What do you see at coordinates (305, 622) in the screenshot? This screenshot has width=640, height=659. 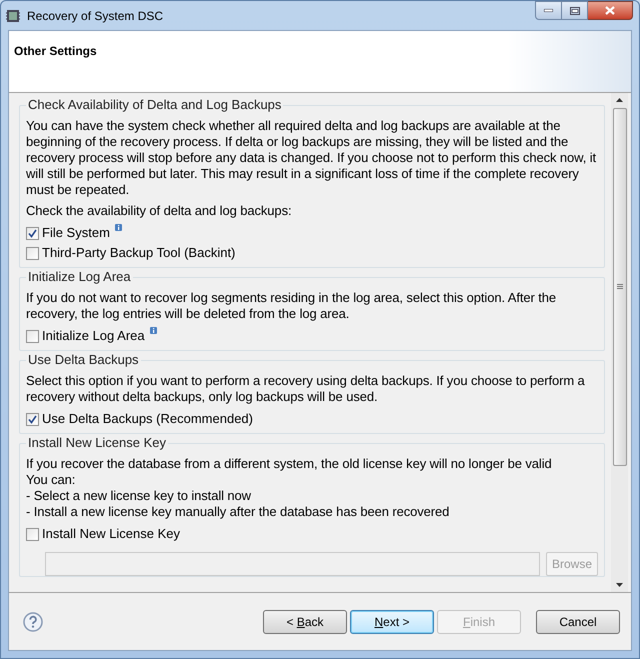 I see `wizard-button: < Back` at bounding box center [305, 622].